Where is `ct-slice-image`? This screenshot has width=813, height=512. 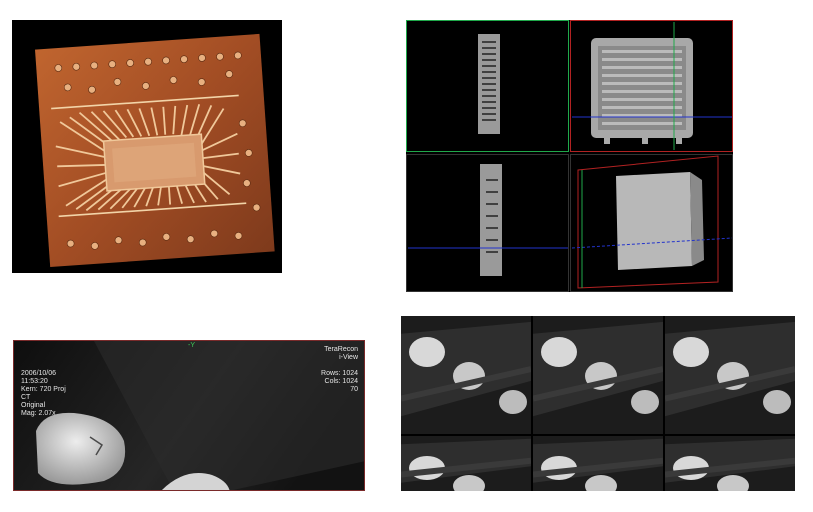
ct-slice-image is located at coordinates (189, 415).